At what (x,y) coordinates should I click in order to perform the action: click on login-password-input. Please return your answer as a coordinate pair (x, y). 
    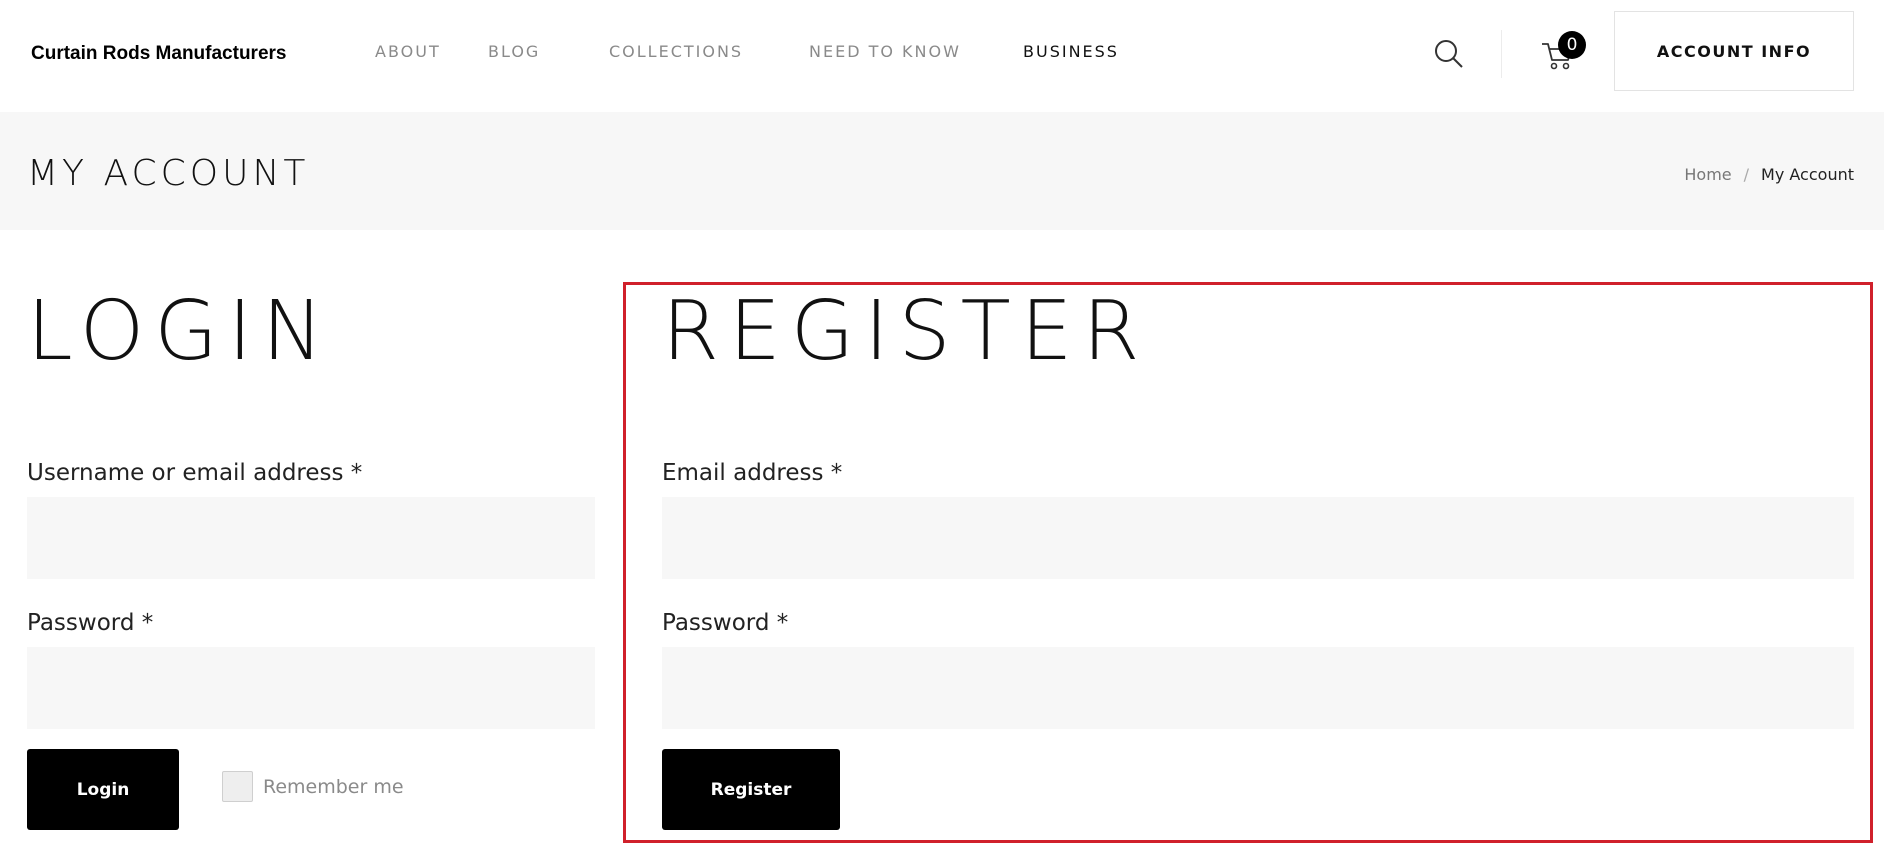
    Looking at the image, I should click on (311, 688).